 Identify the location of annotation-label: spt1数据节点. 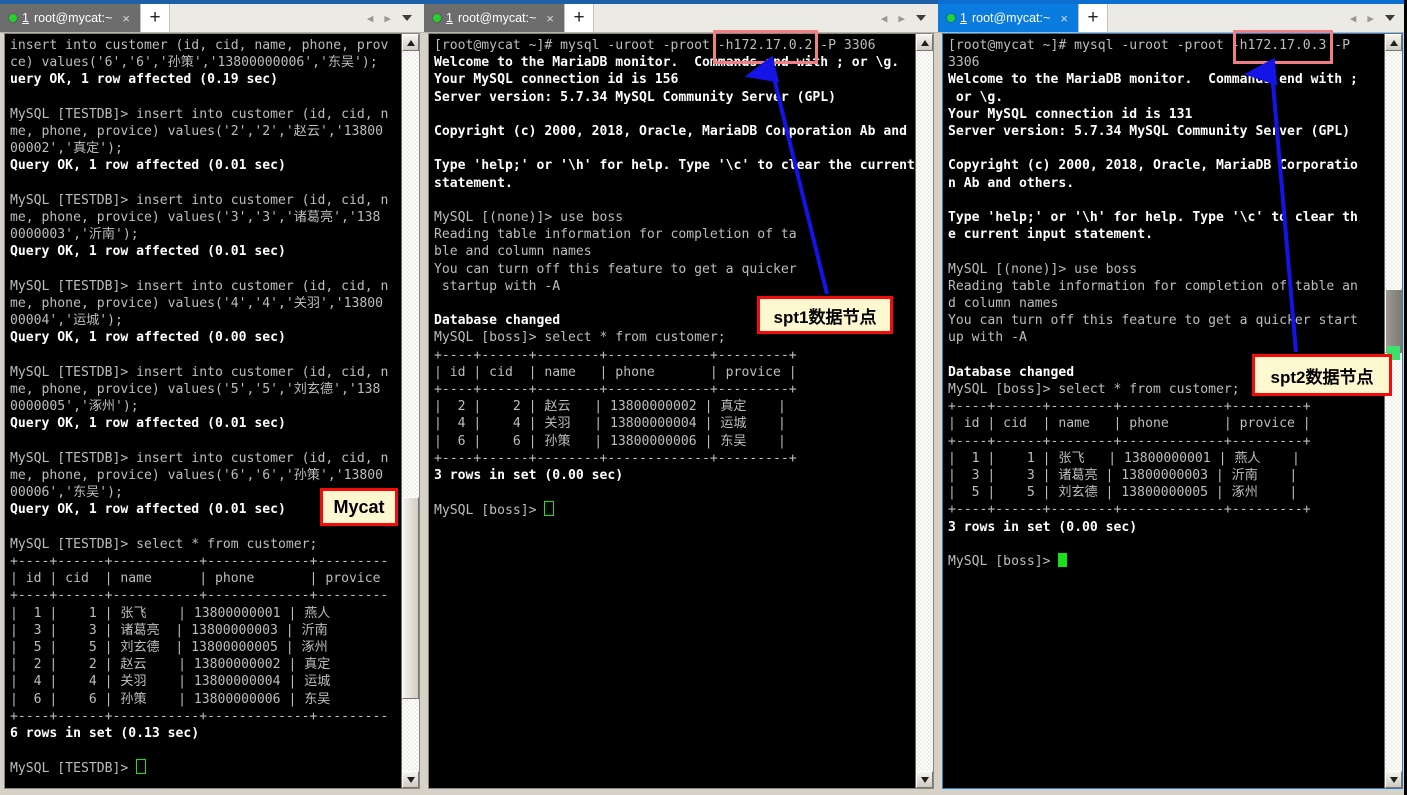
(825, 317).